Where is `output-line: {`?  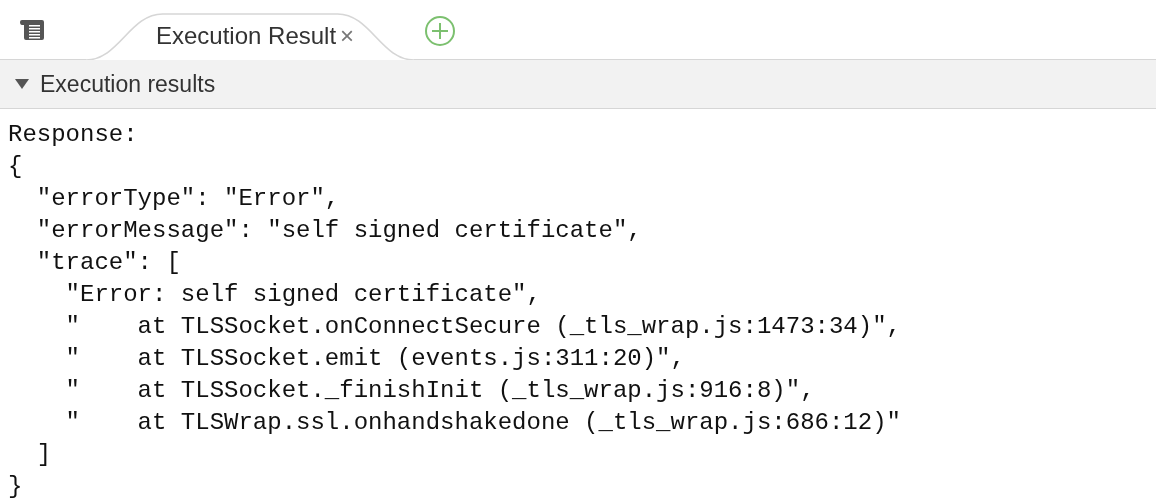
output-line: { is located at coordinates (16, 167).